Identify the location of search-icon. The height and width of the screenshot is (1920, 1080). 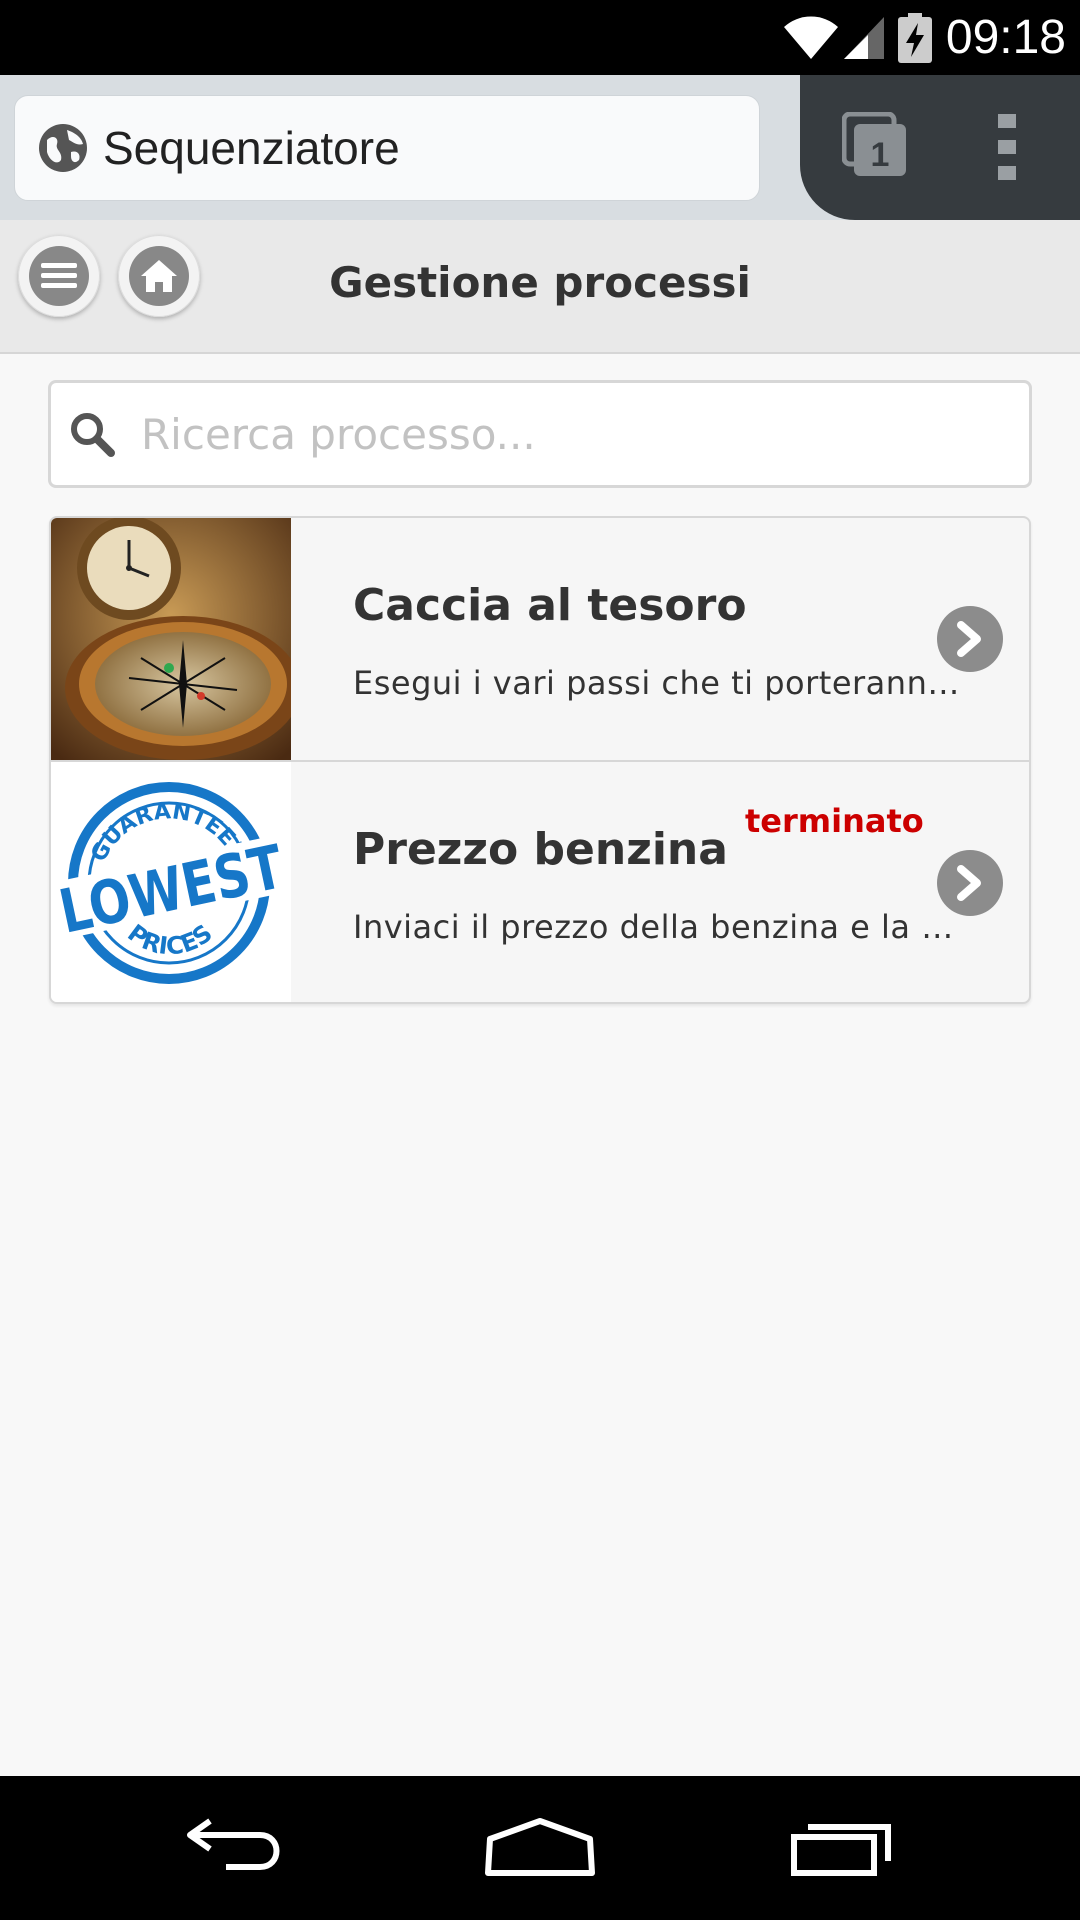
(93, 435).